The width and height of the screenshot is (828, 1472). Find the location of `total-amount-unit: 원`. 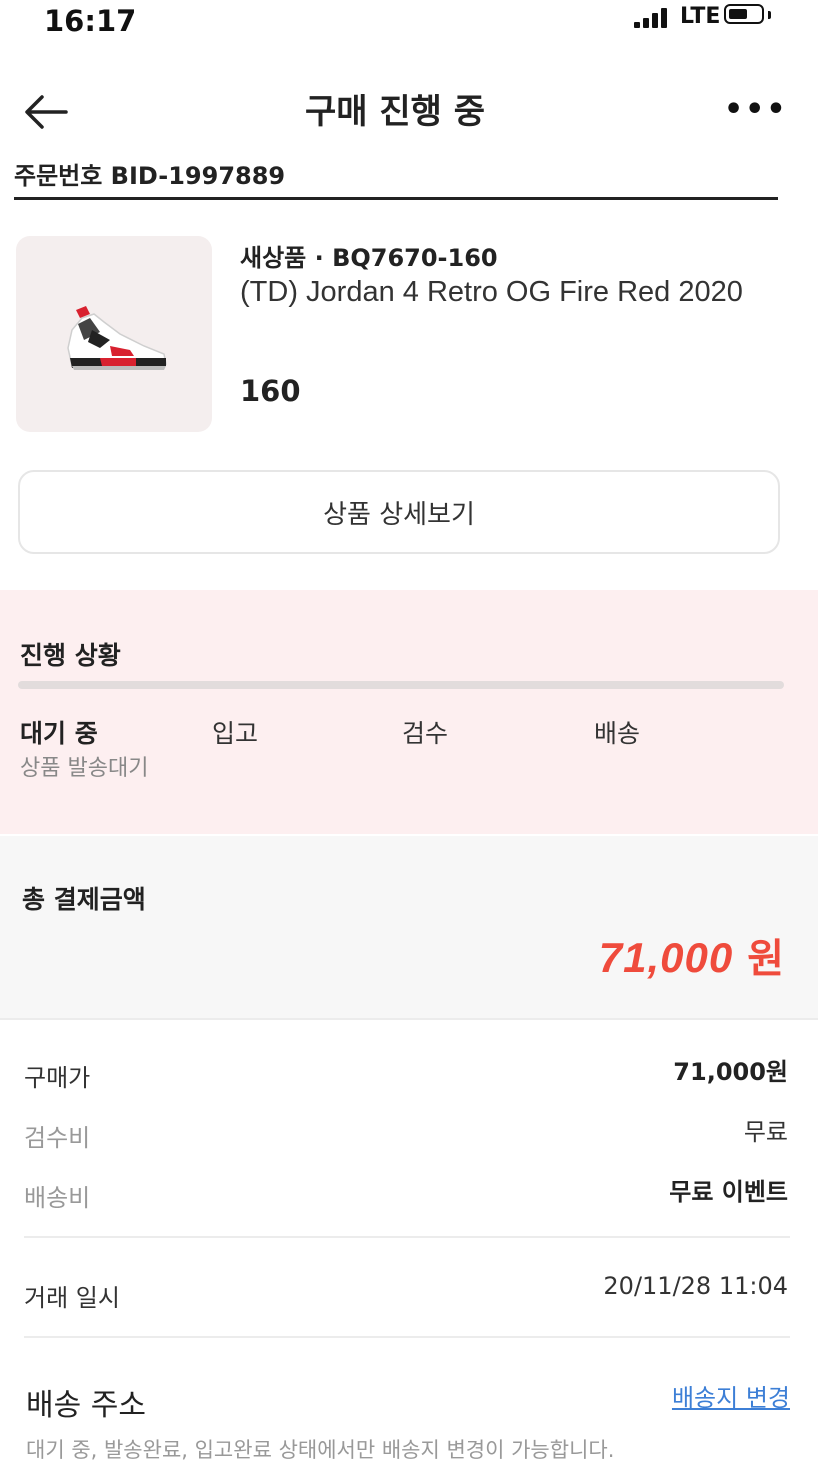

total-amount-unit: 원 is located at coordinates (765, 959).